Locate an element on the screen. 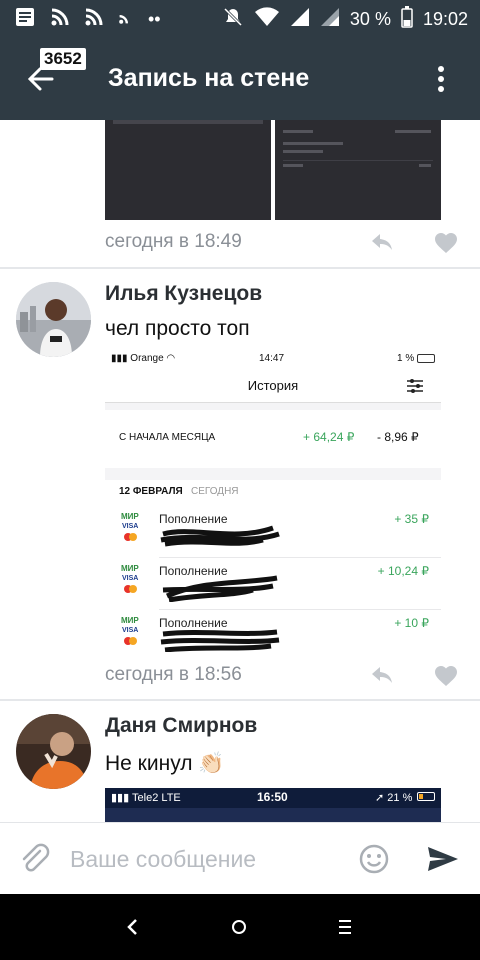  screenshot-time: 14:47 is located at coordinates (272, 358).